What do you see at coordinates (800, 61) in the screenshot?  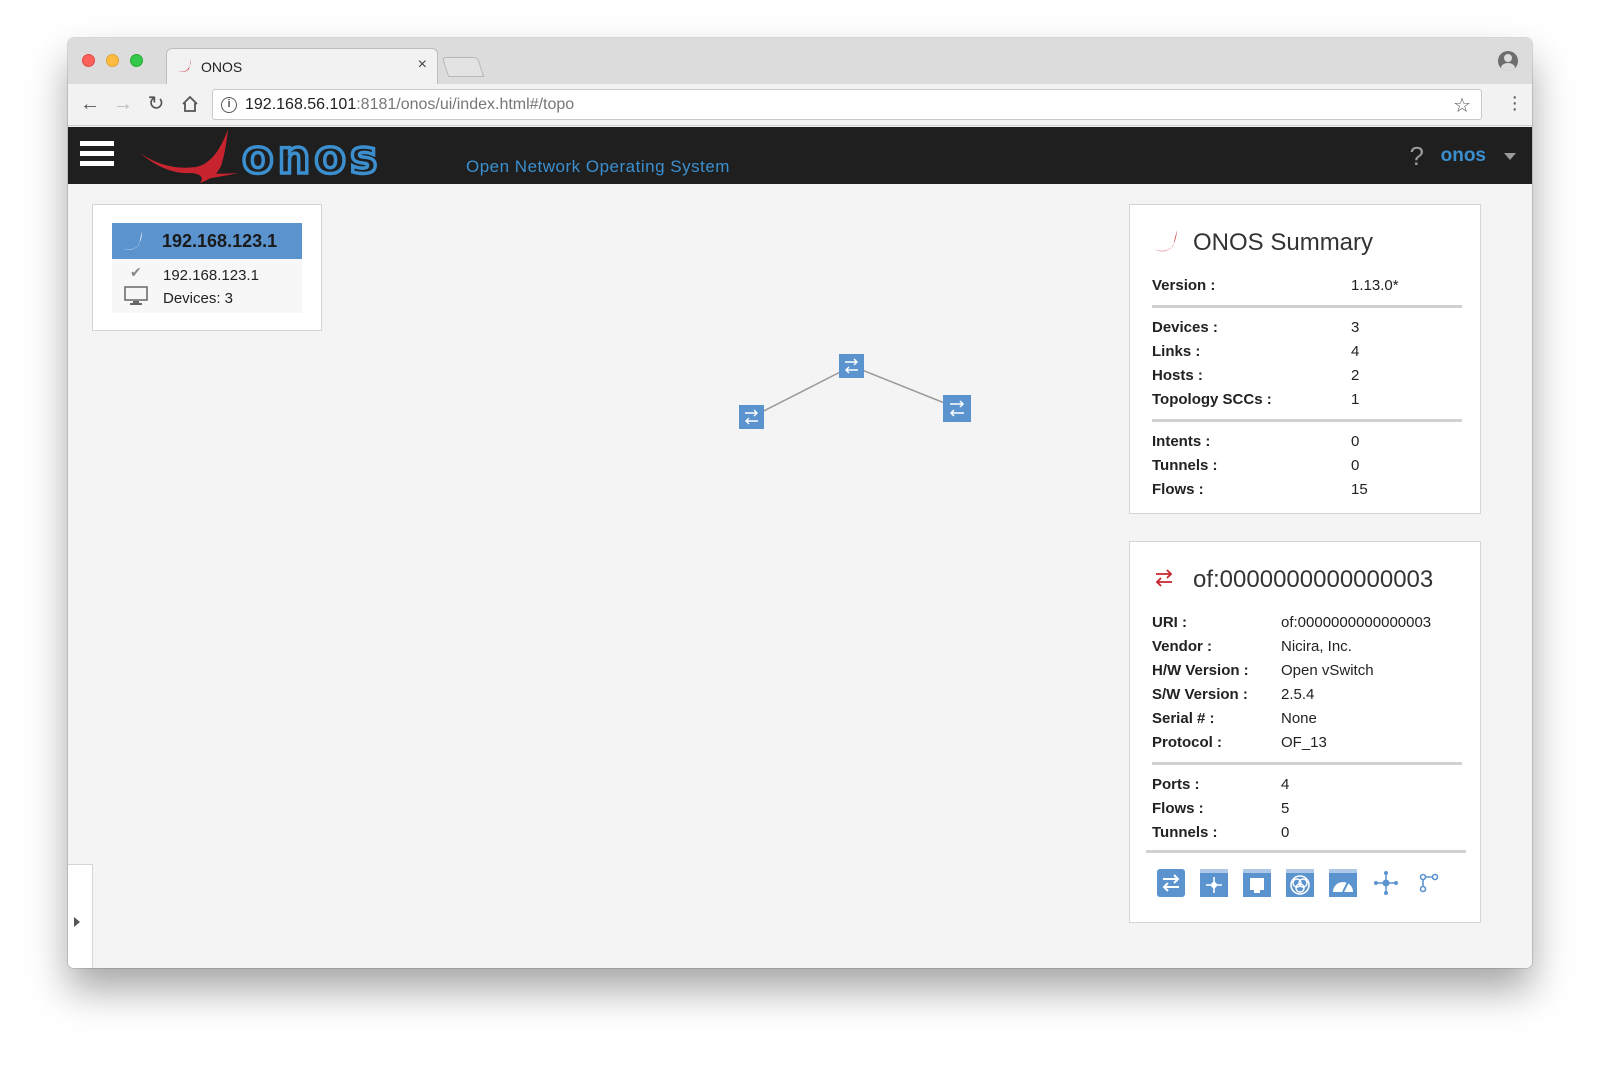 I see `tab-strip: ONOS ×` at bounding box center [800, 61].